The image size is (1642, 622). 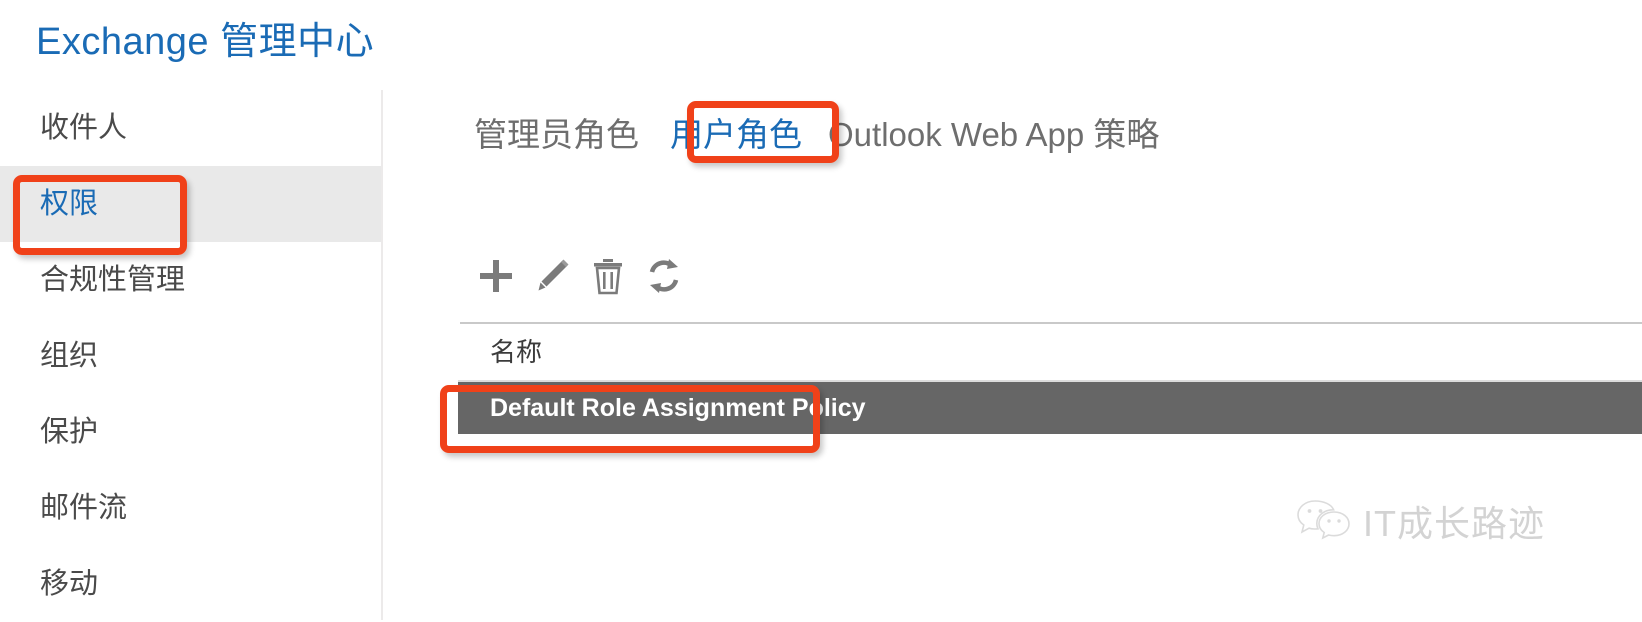 I want to click on roles-table: 名称 Default Role Assignment Policy, so click(x=1050, y=378).